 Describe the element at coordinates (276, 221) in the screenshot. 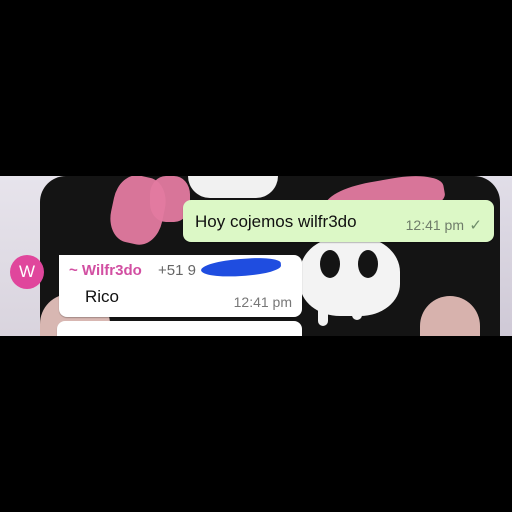

I see `message-text: Hoy cojemos wilfr3do` at that location.